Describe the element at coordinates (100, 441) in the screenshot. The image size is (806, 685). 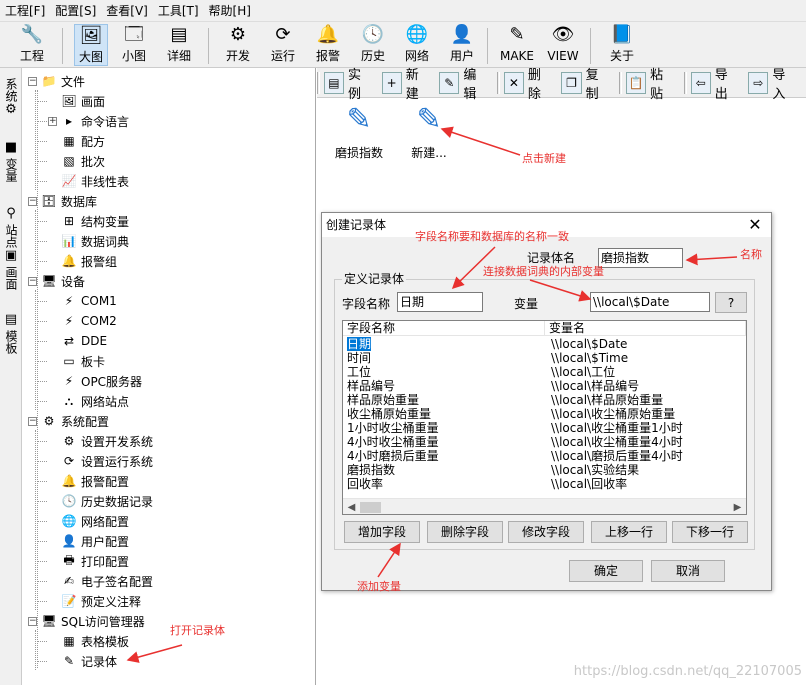
I see `tree-node: ⚙ 设置开发系统` at that location.